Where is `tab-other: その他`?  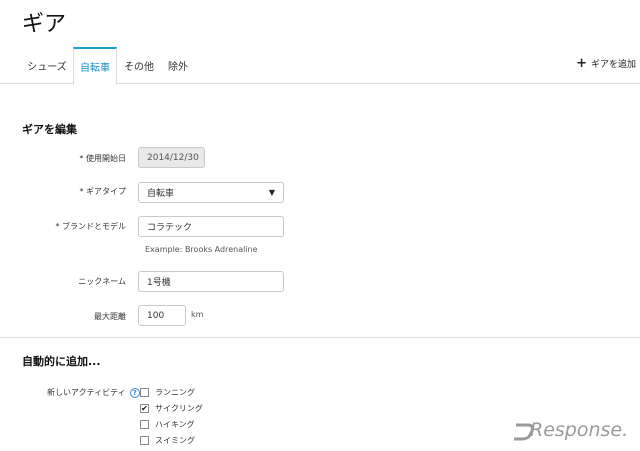 tab-other: その他 is located at coordinates (139, 65).